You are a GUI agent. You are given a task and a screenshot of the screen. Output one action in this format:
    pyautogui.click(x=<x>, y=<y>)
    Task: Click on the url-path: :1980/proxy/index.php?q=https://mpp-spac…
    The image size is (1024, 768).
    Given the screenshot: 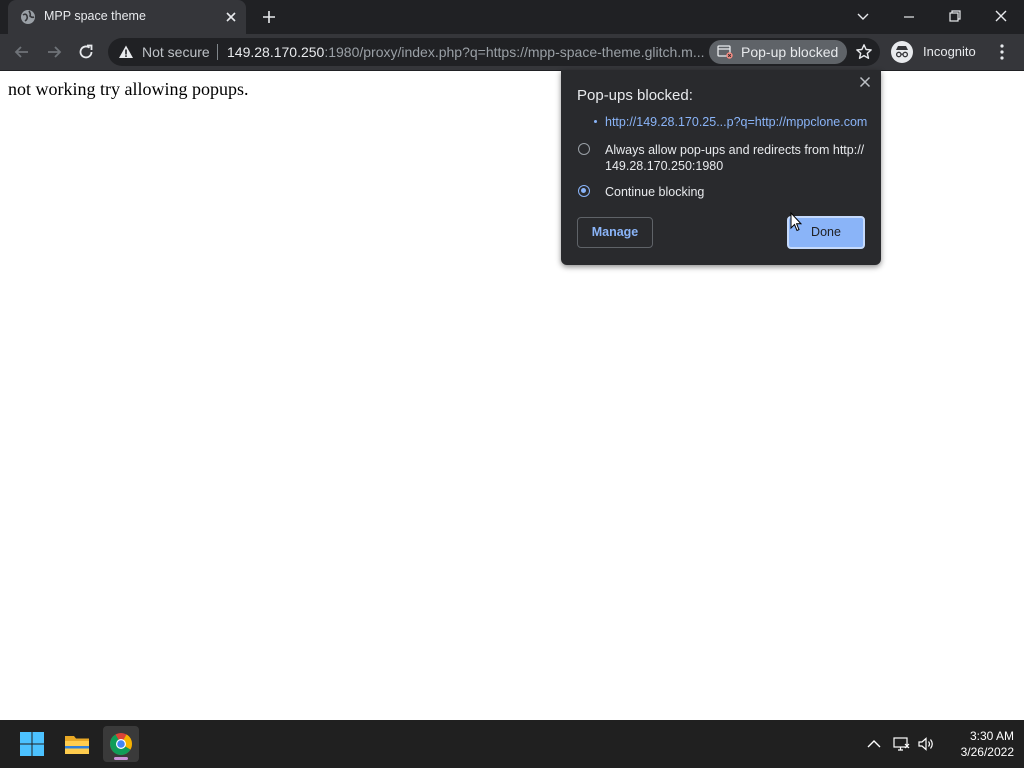 What is the action you would take?
    pyautogui.click(x=514, y=52)
    